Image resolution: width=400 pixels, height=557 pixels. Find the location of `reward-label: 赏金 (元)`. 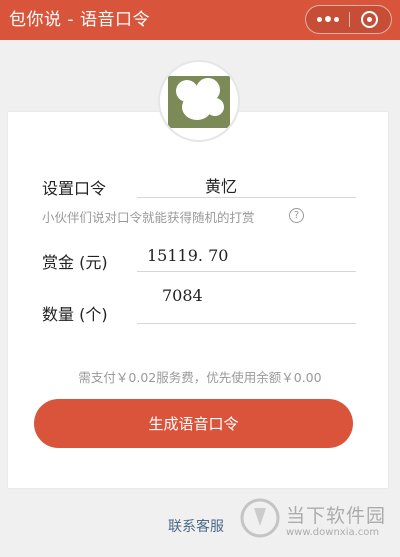

reward-label: 赏金 (元) is located at coordinates (75, 262).